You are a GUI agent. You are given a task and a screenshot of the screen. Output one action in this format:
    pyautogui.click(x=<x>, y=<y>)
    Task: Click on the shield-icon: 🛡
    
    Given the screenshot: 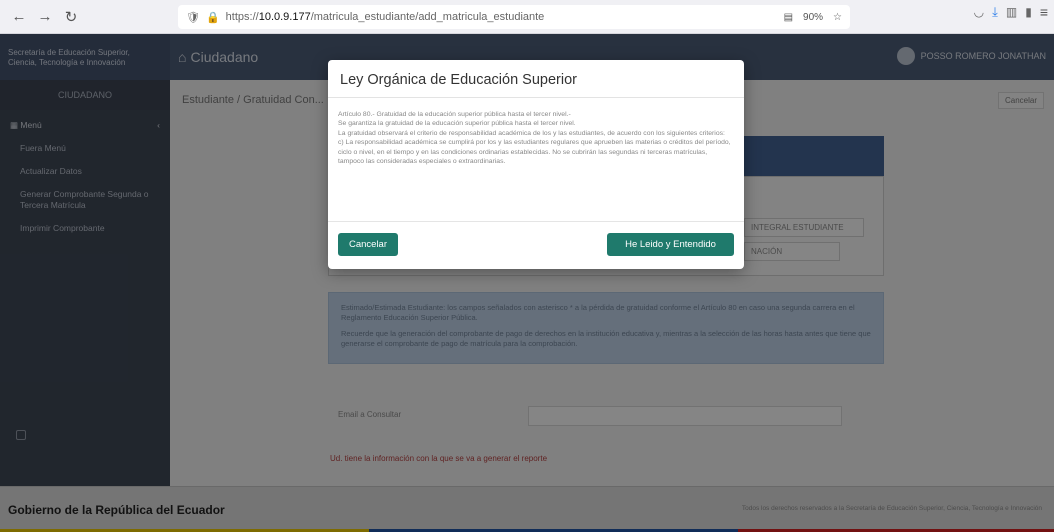 What is the action you would take?
    pyautogui.click(x=193, y=17)
    